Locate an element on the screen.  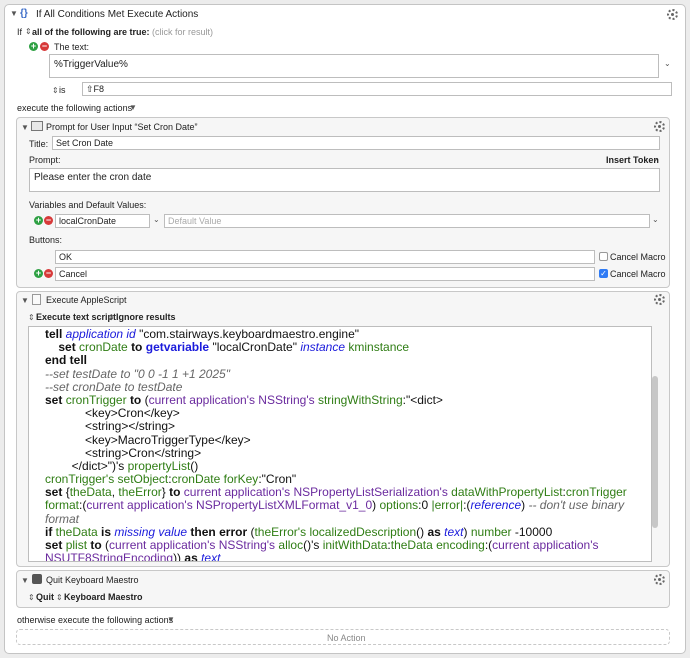
results-select: Ignore results is located at coordinates (146, 317).